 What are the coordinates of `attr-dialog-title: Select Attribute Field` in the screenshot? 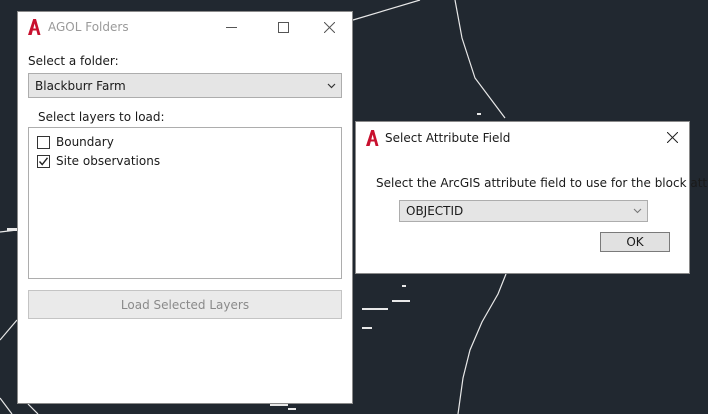 It's located at (448, 138).